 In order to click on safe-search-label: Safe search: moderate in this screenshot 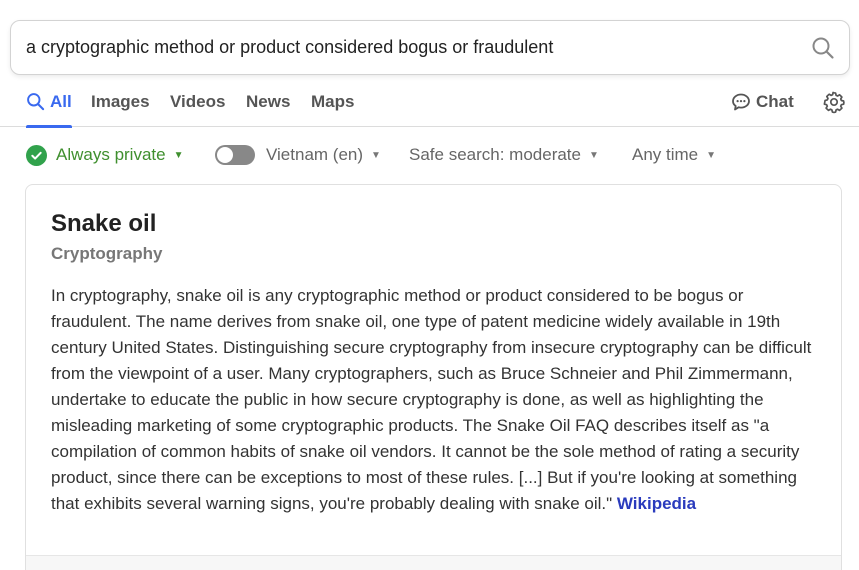, I will do `click(495, 154)`.